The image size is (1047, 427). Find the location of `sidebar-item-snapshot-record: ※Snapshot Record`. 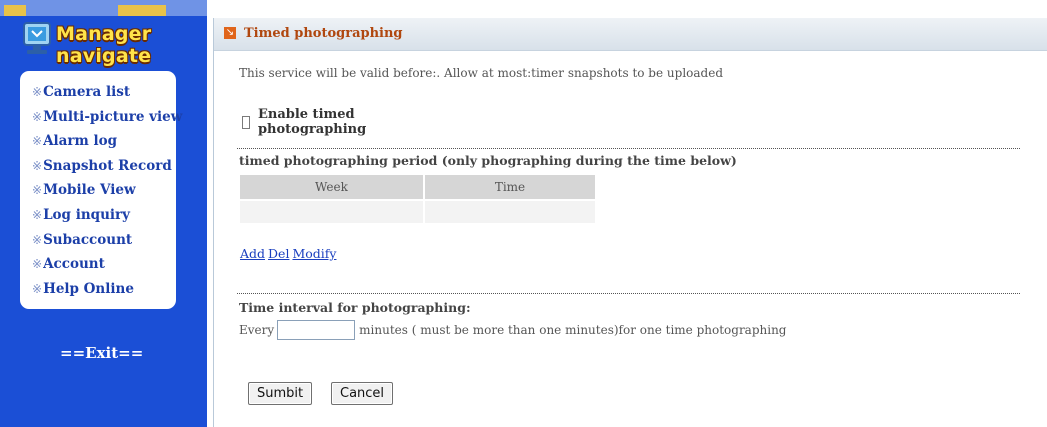

sidebar-item-snapshot-record: ※Snapshot Record is located at coordinates (107, 169).